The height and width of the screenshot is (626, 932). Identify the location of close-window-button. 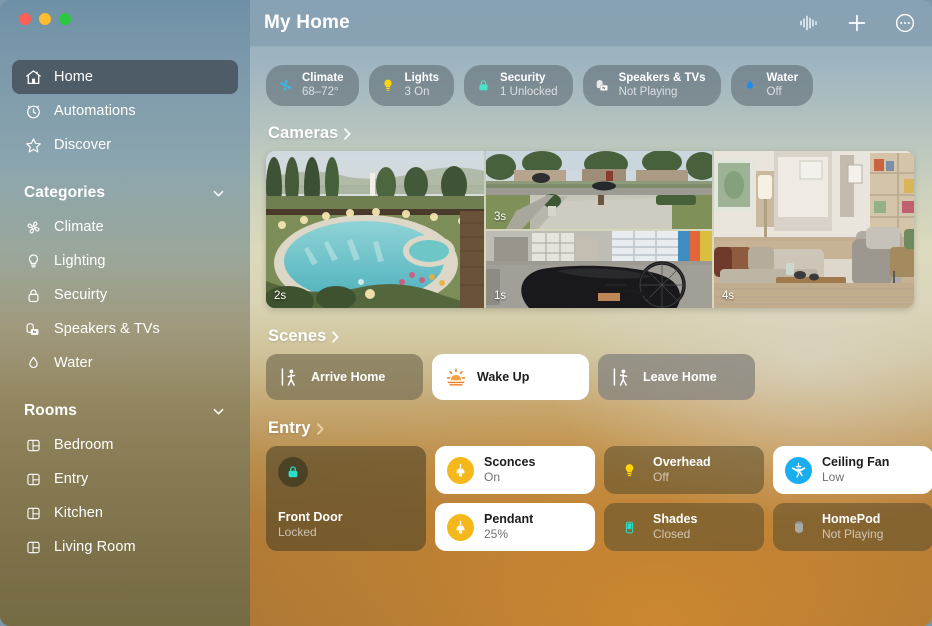
(25, 19).